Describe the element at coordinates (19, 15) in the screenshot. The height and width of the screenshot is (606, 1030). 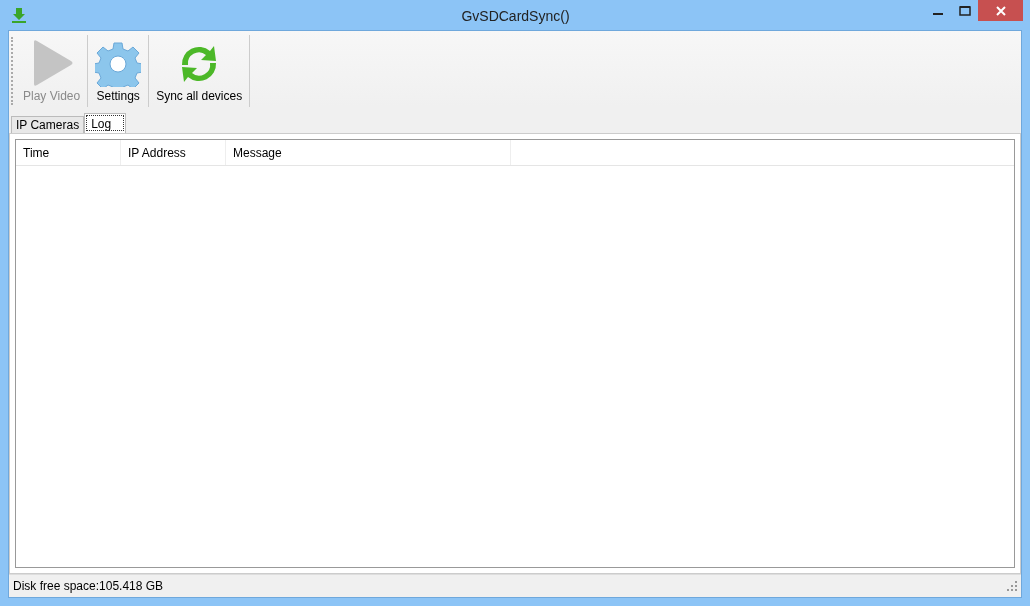
I see `download-icon` at that location.